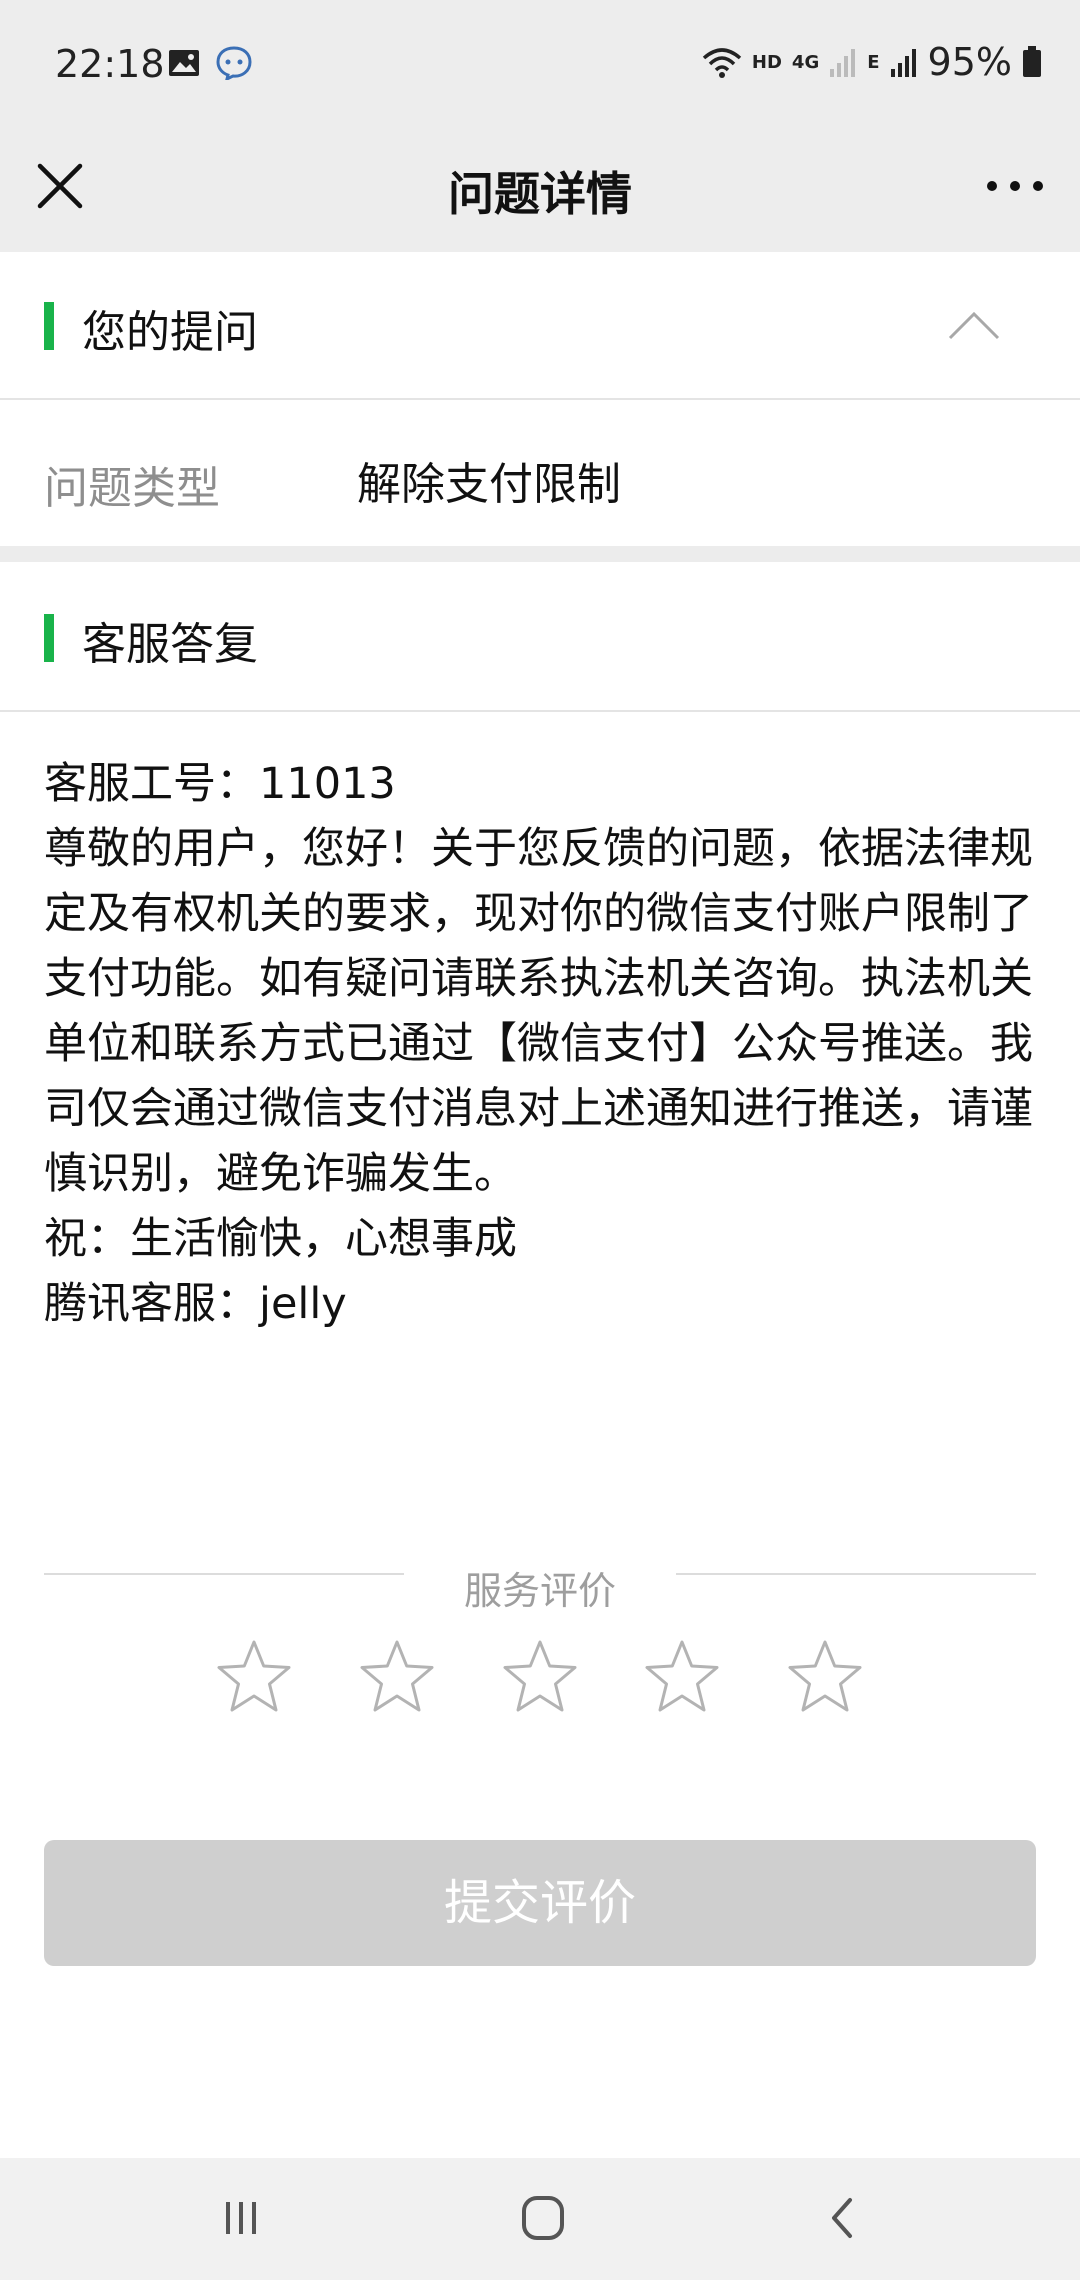  Describe the element at coordinates (110, 64) in the screenshot. I see `status-time: 22:18` at that location.